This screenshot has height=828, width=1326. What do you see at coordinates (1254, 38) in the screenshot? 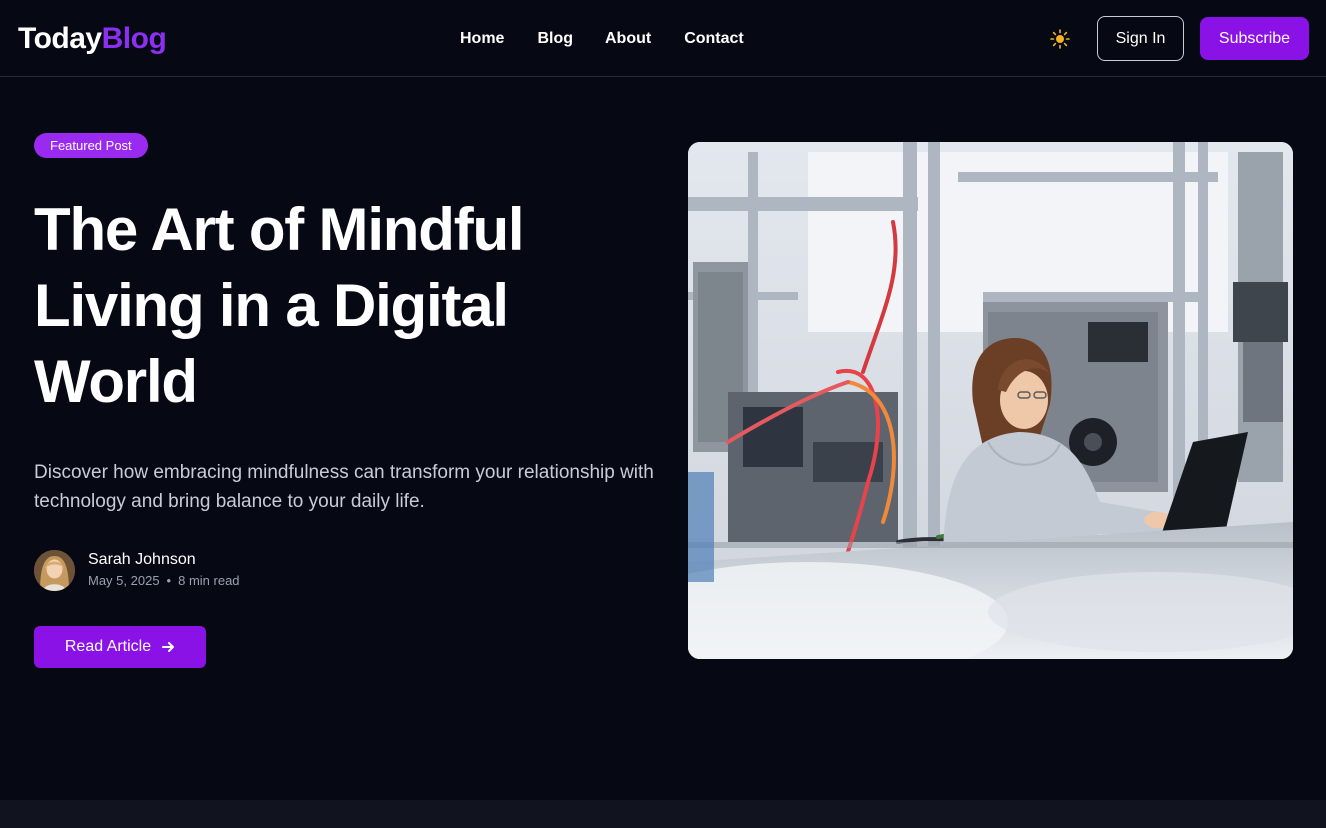
I see `subscribe-button: Subscribe` at bounding box center [1254, 38].